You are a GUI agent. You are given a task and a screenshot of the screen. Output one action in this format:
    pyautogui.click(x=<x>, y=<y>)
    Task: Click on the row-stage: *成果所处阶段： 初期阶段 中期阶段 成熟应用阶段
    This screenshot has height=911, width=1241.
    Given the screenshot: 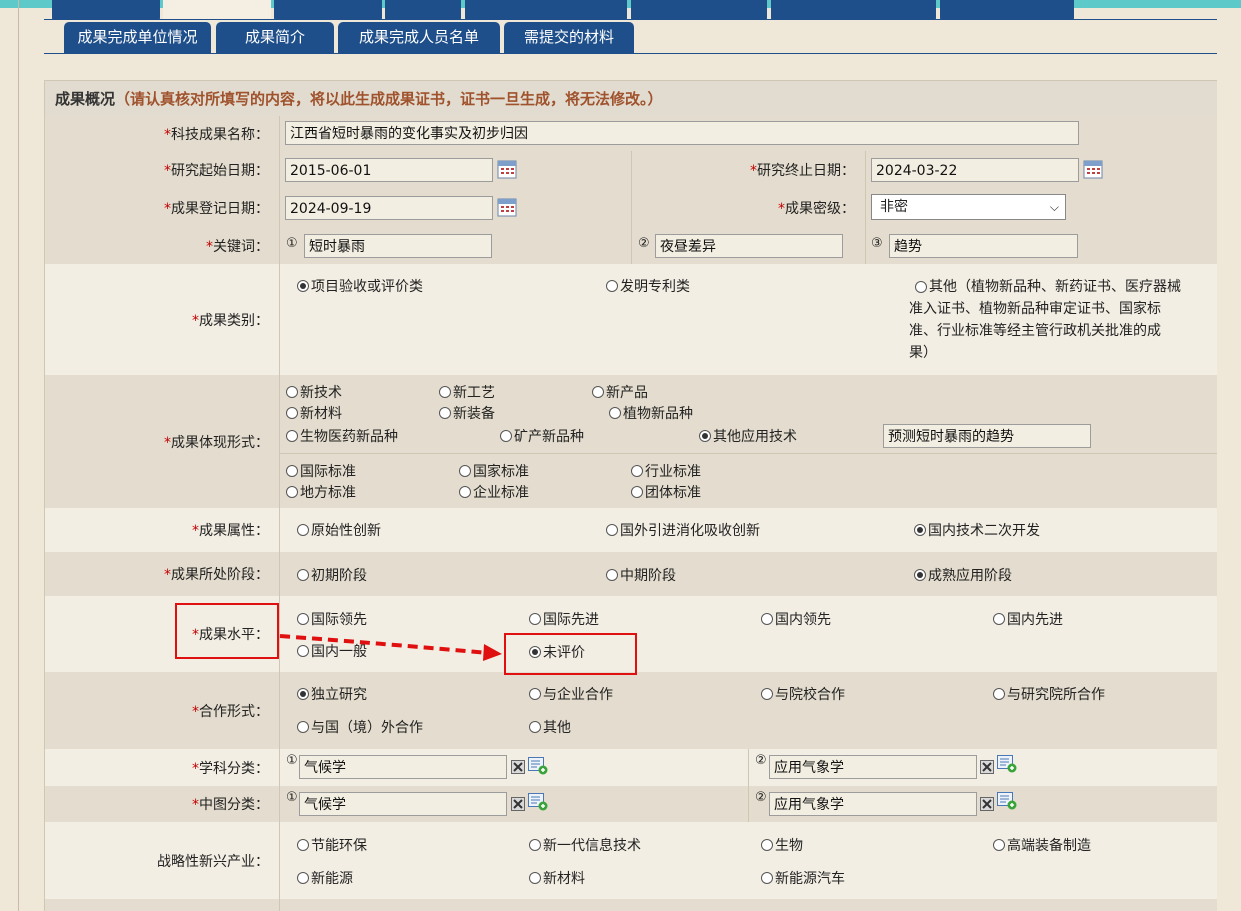 What is the action you would take?
    pyautogui.click(x=630, y=574)
    